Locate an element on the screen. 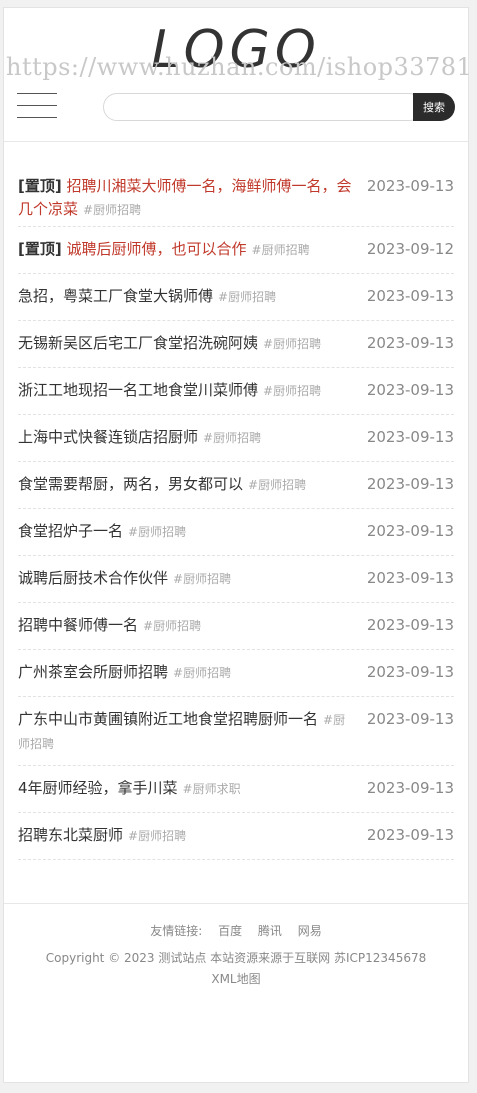 The height and width of the screenshot is (1093, 477). menu-icon is located at coordinates (37, 106).